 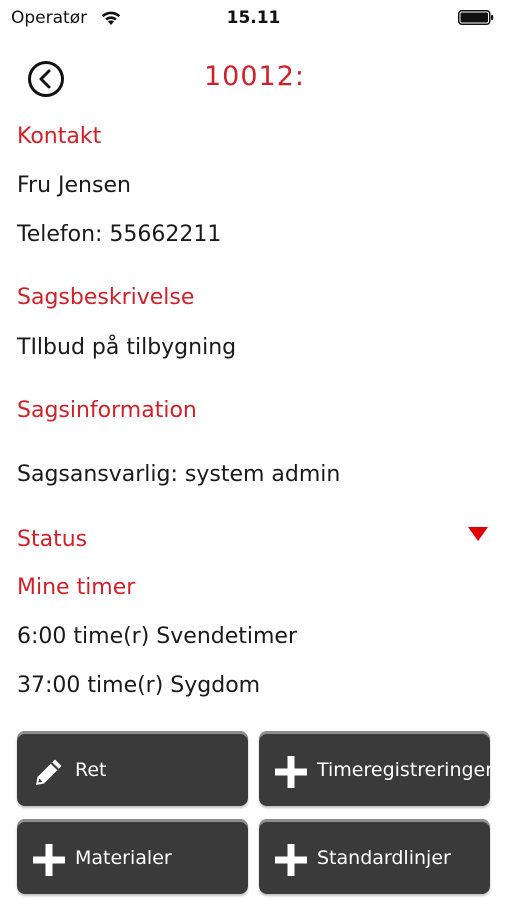 I want to click on back-button, so click(x=46, y=79).